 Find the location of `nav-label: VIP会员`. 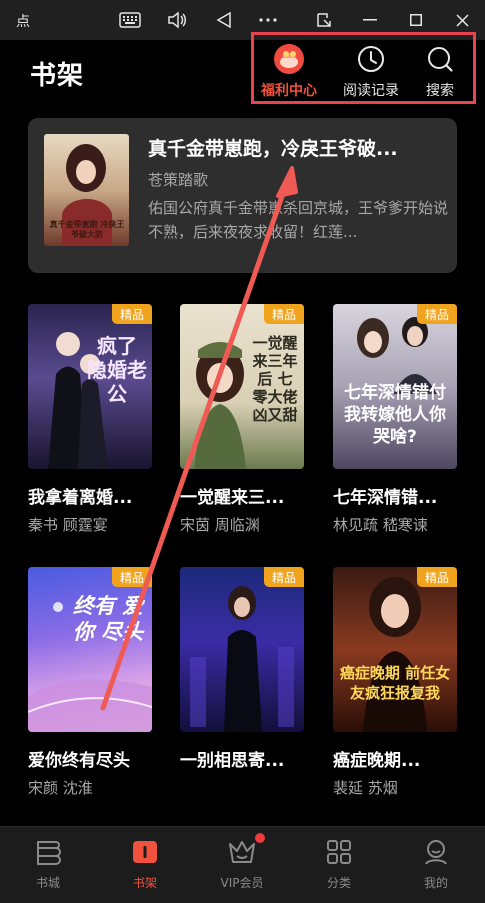

nav-label: VIP会员 is located at coordinates (242, 883).